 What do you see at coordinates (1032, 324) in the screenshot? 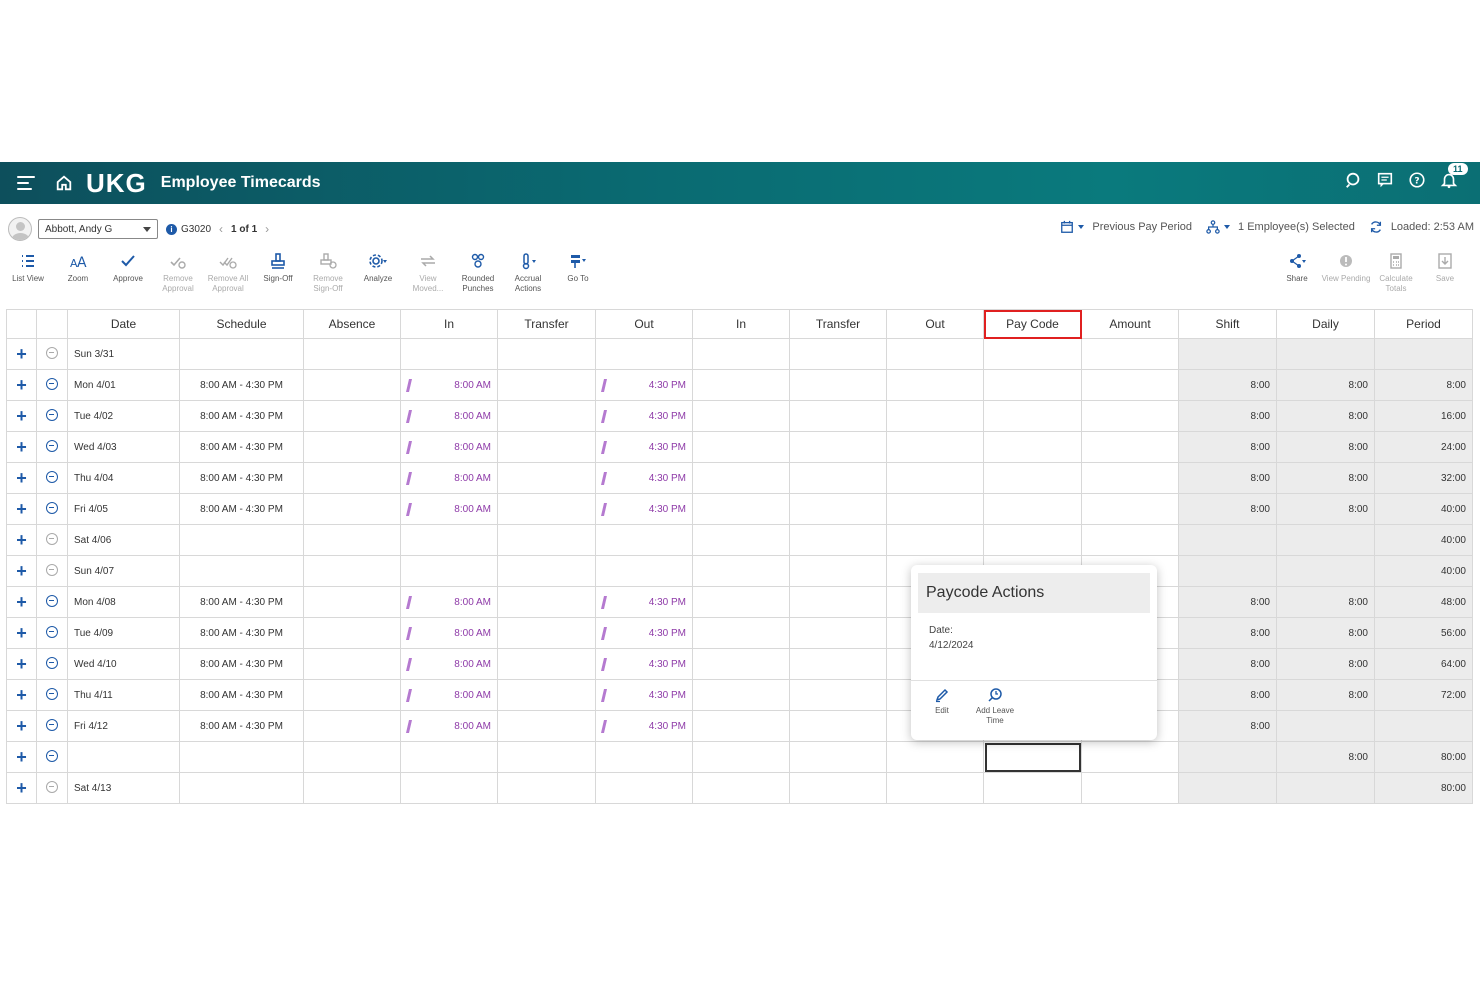
I see `column-header-pay-code: Pay Code` at bounding box center [1032, 324].